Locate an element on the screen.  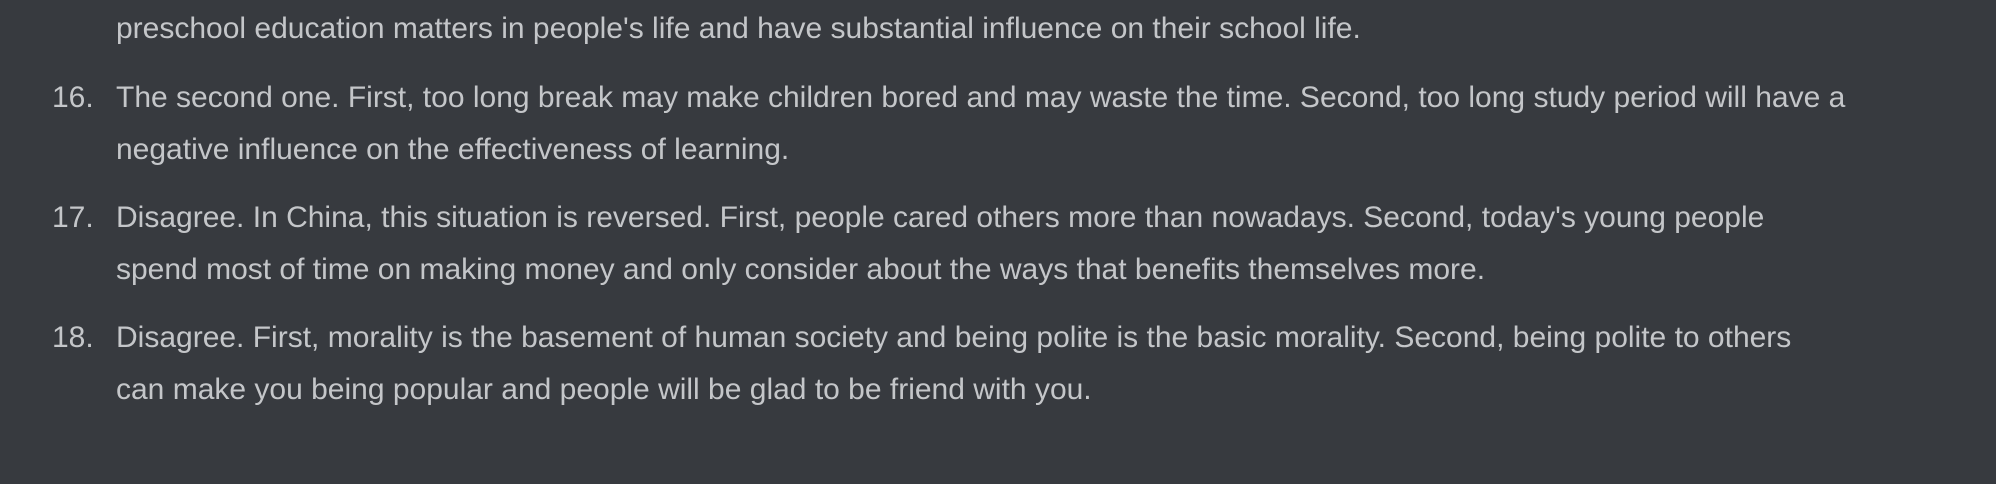
list-item-number: 18. is located at coordinates (73, 337).